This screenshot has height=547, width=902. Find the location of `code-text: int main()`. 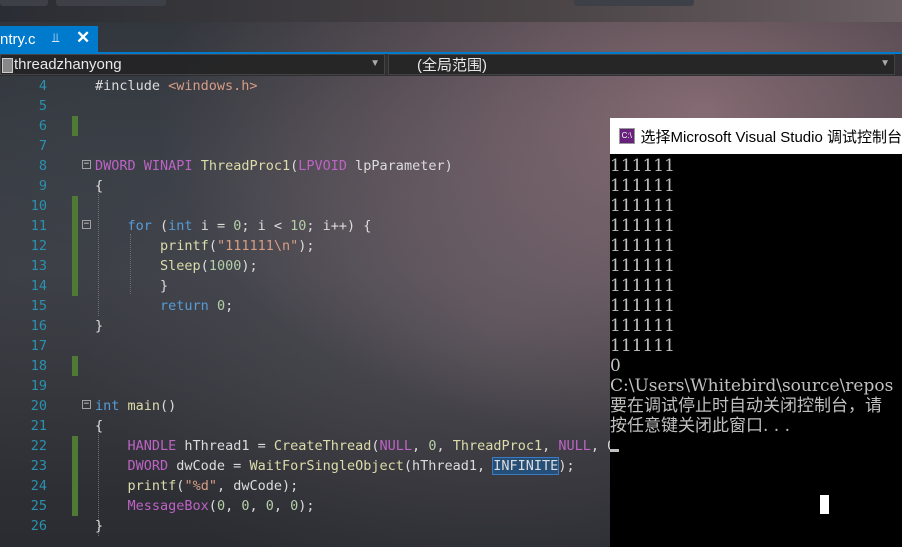

code-text: int main() is located at coordinates (135, 406).